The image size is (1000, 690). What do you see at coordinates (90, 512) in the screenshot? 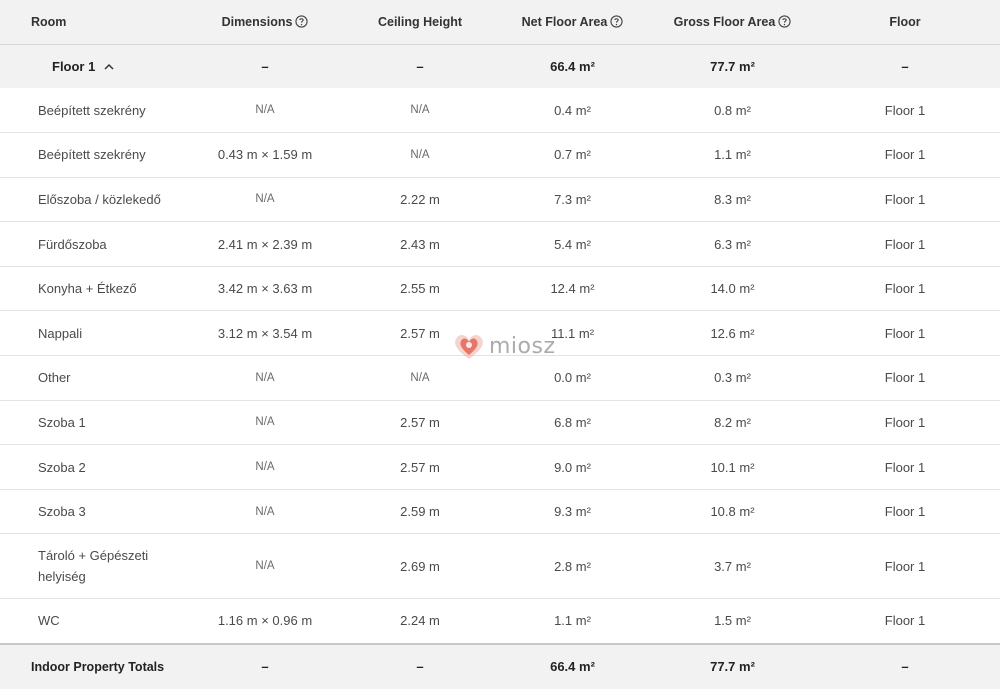
I see `room-name: Szoba 3` at bounding box center [90, 512].